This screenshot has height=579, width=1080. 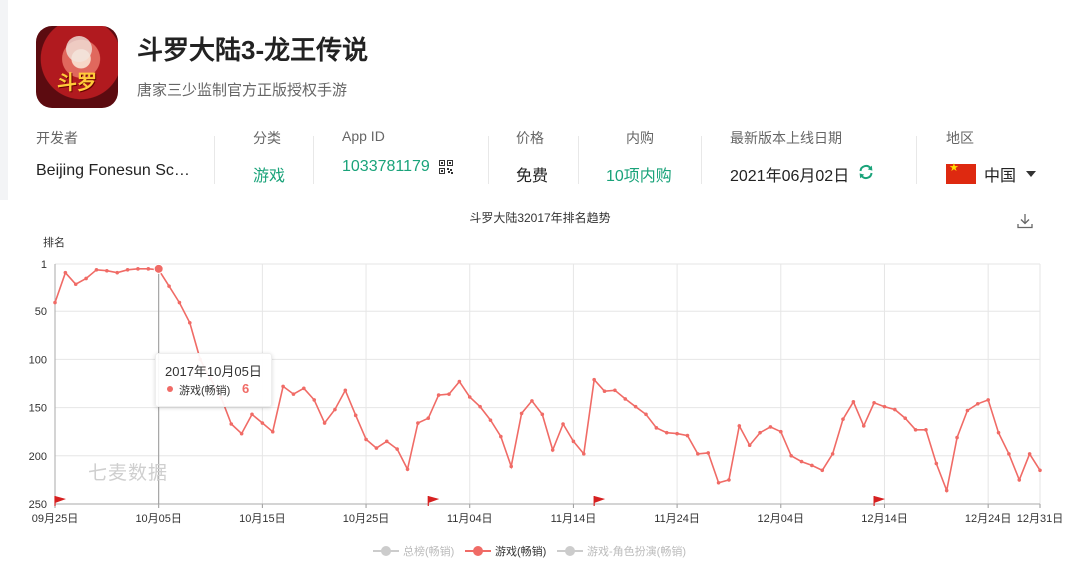 What do you see at coordinates (38, 409) in the screenshot?
I see `y-tick-label: 150` at bounding box center [38, 409].